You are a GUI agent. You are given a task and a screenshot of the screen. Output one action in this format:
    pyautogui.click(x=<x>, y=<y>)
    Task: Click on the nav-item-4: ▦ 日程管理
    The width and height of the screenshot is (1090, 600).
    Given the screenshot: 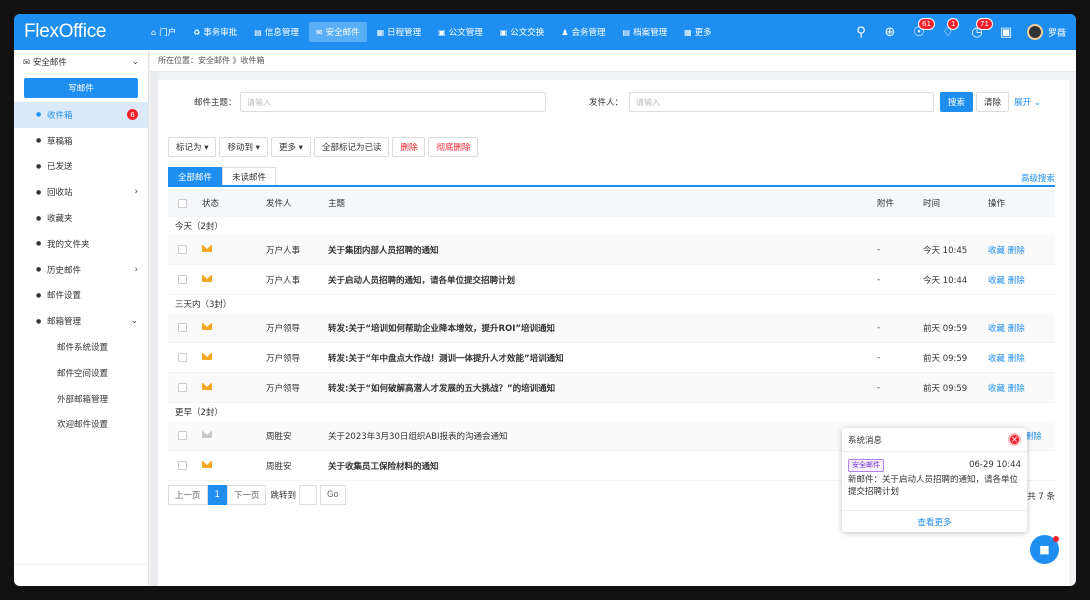 What is the action you would take?
    pyautogui.click(x=399, y=32)
    